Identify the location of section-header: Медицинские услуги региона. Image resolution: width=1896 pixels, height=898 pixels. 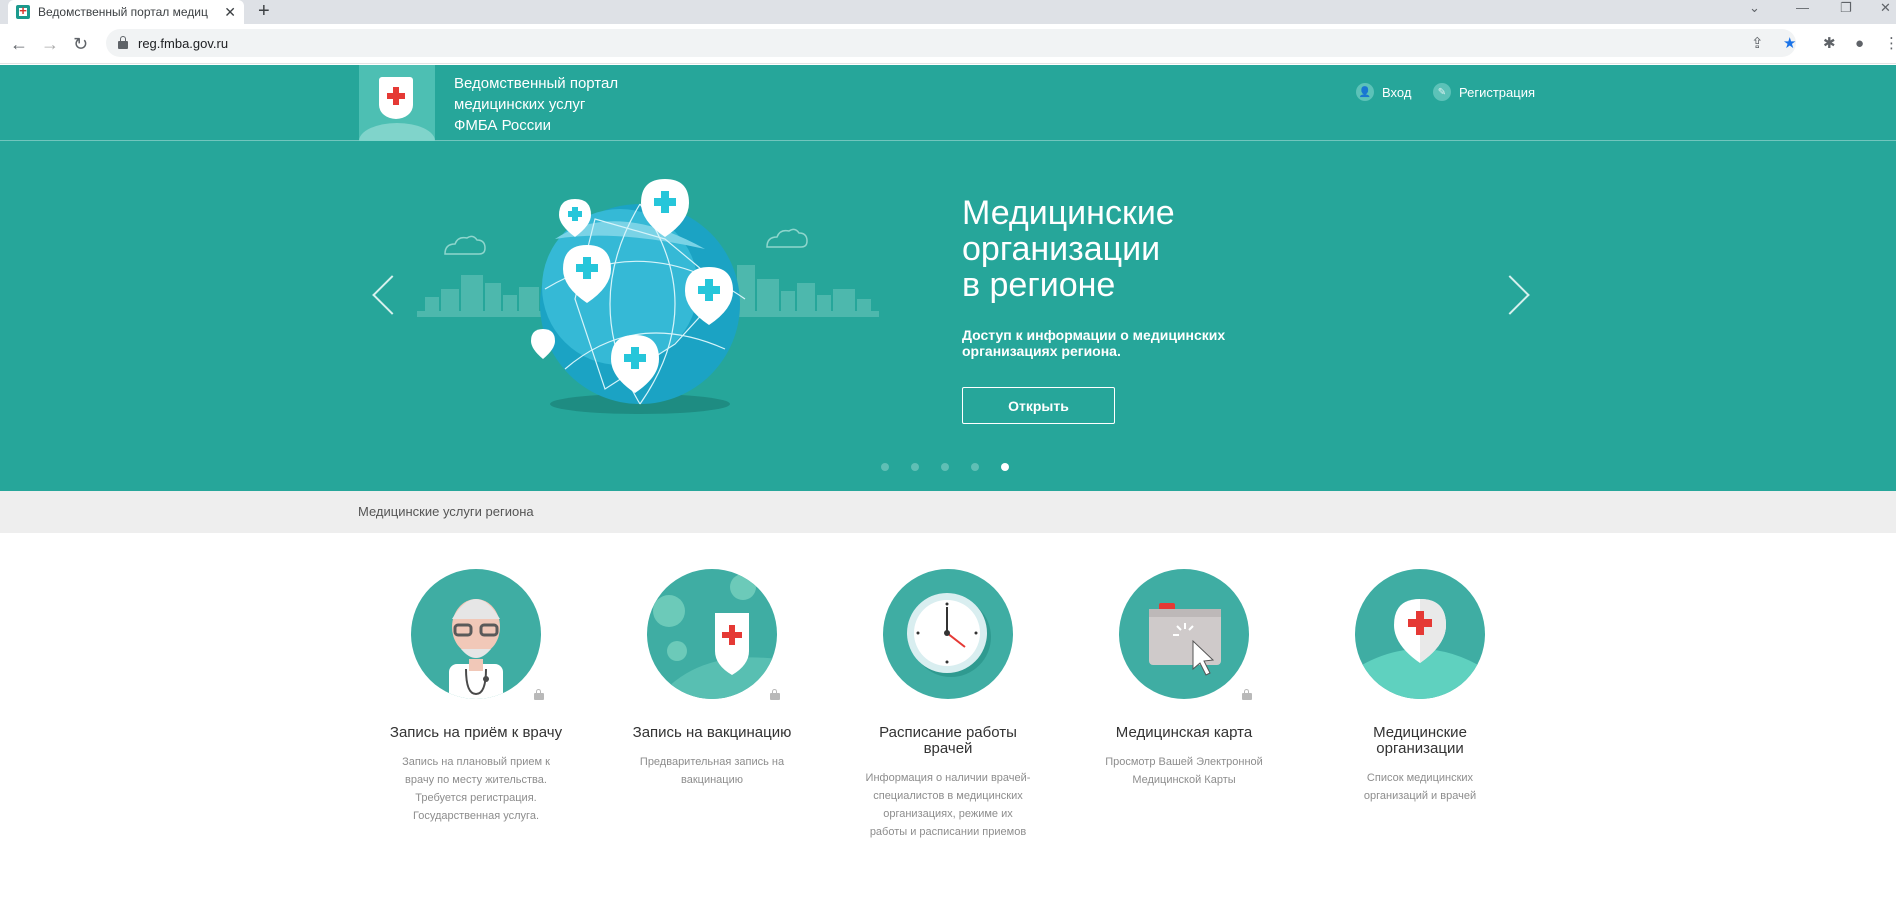
(948, 512).